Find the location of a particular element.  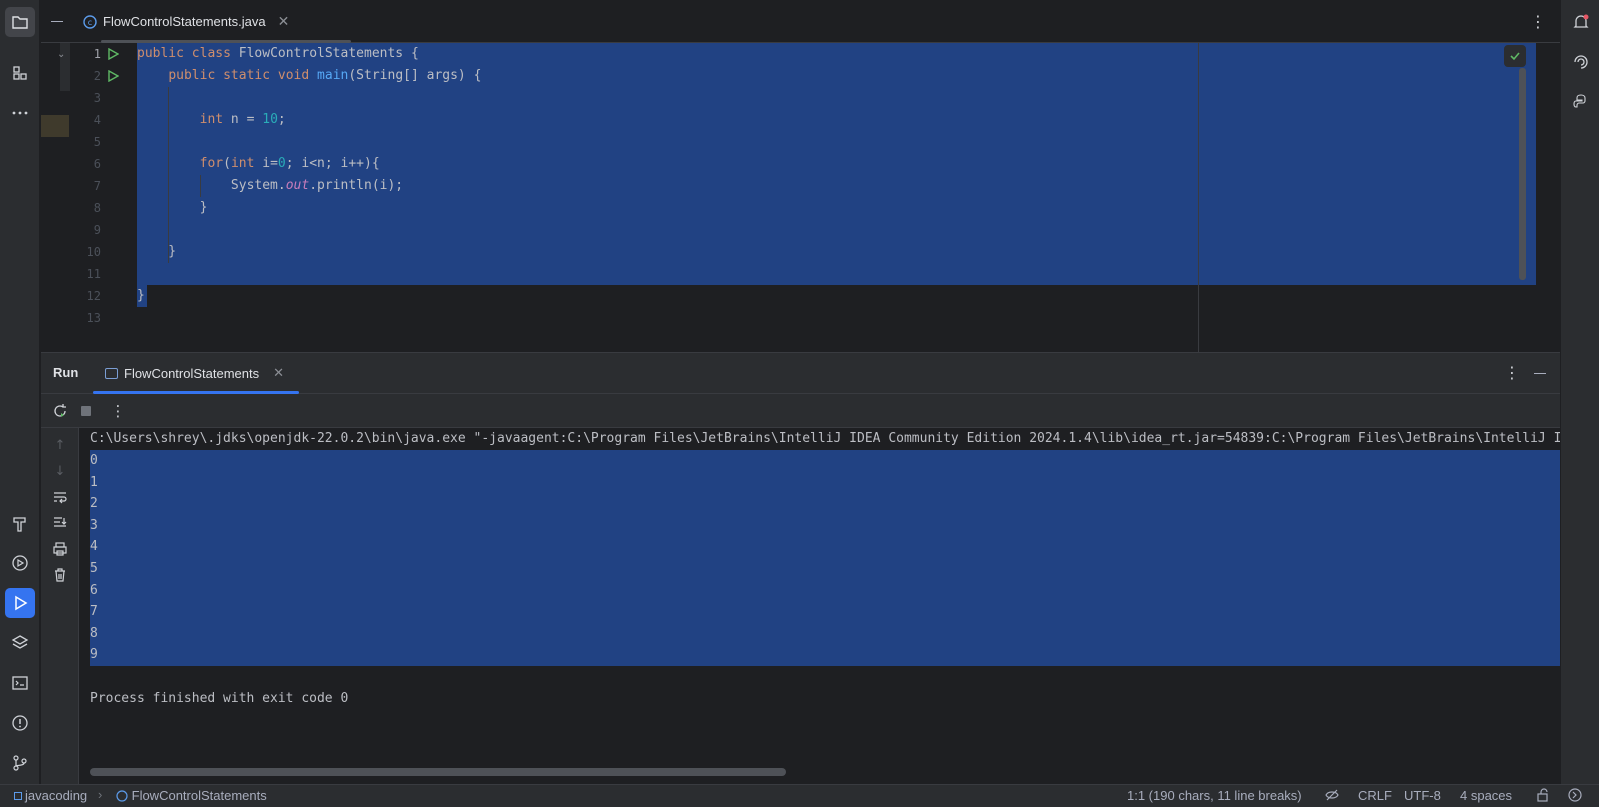

line-number: 9 is located at coordinates (97, 230).